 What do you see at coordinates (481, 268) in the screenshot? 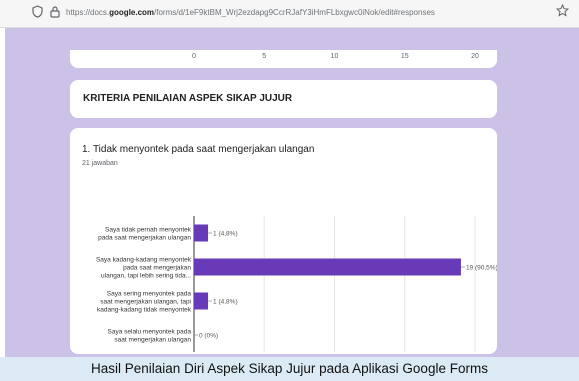
I see `bar-data-label: 19 (90,5%)` at bounding box center [481, 268].